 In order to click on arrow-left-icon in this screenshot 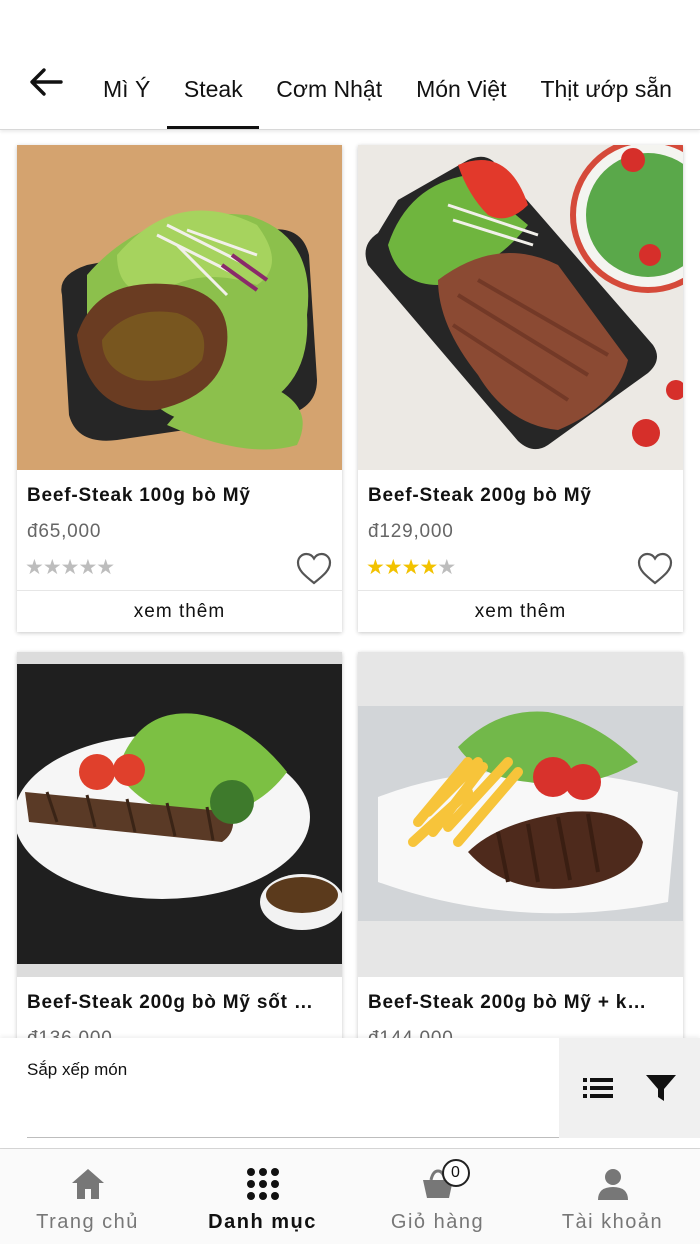, I will do `click(46, 82)`.